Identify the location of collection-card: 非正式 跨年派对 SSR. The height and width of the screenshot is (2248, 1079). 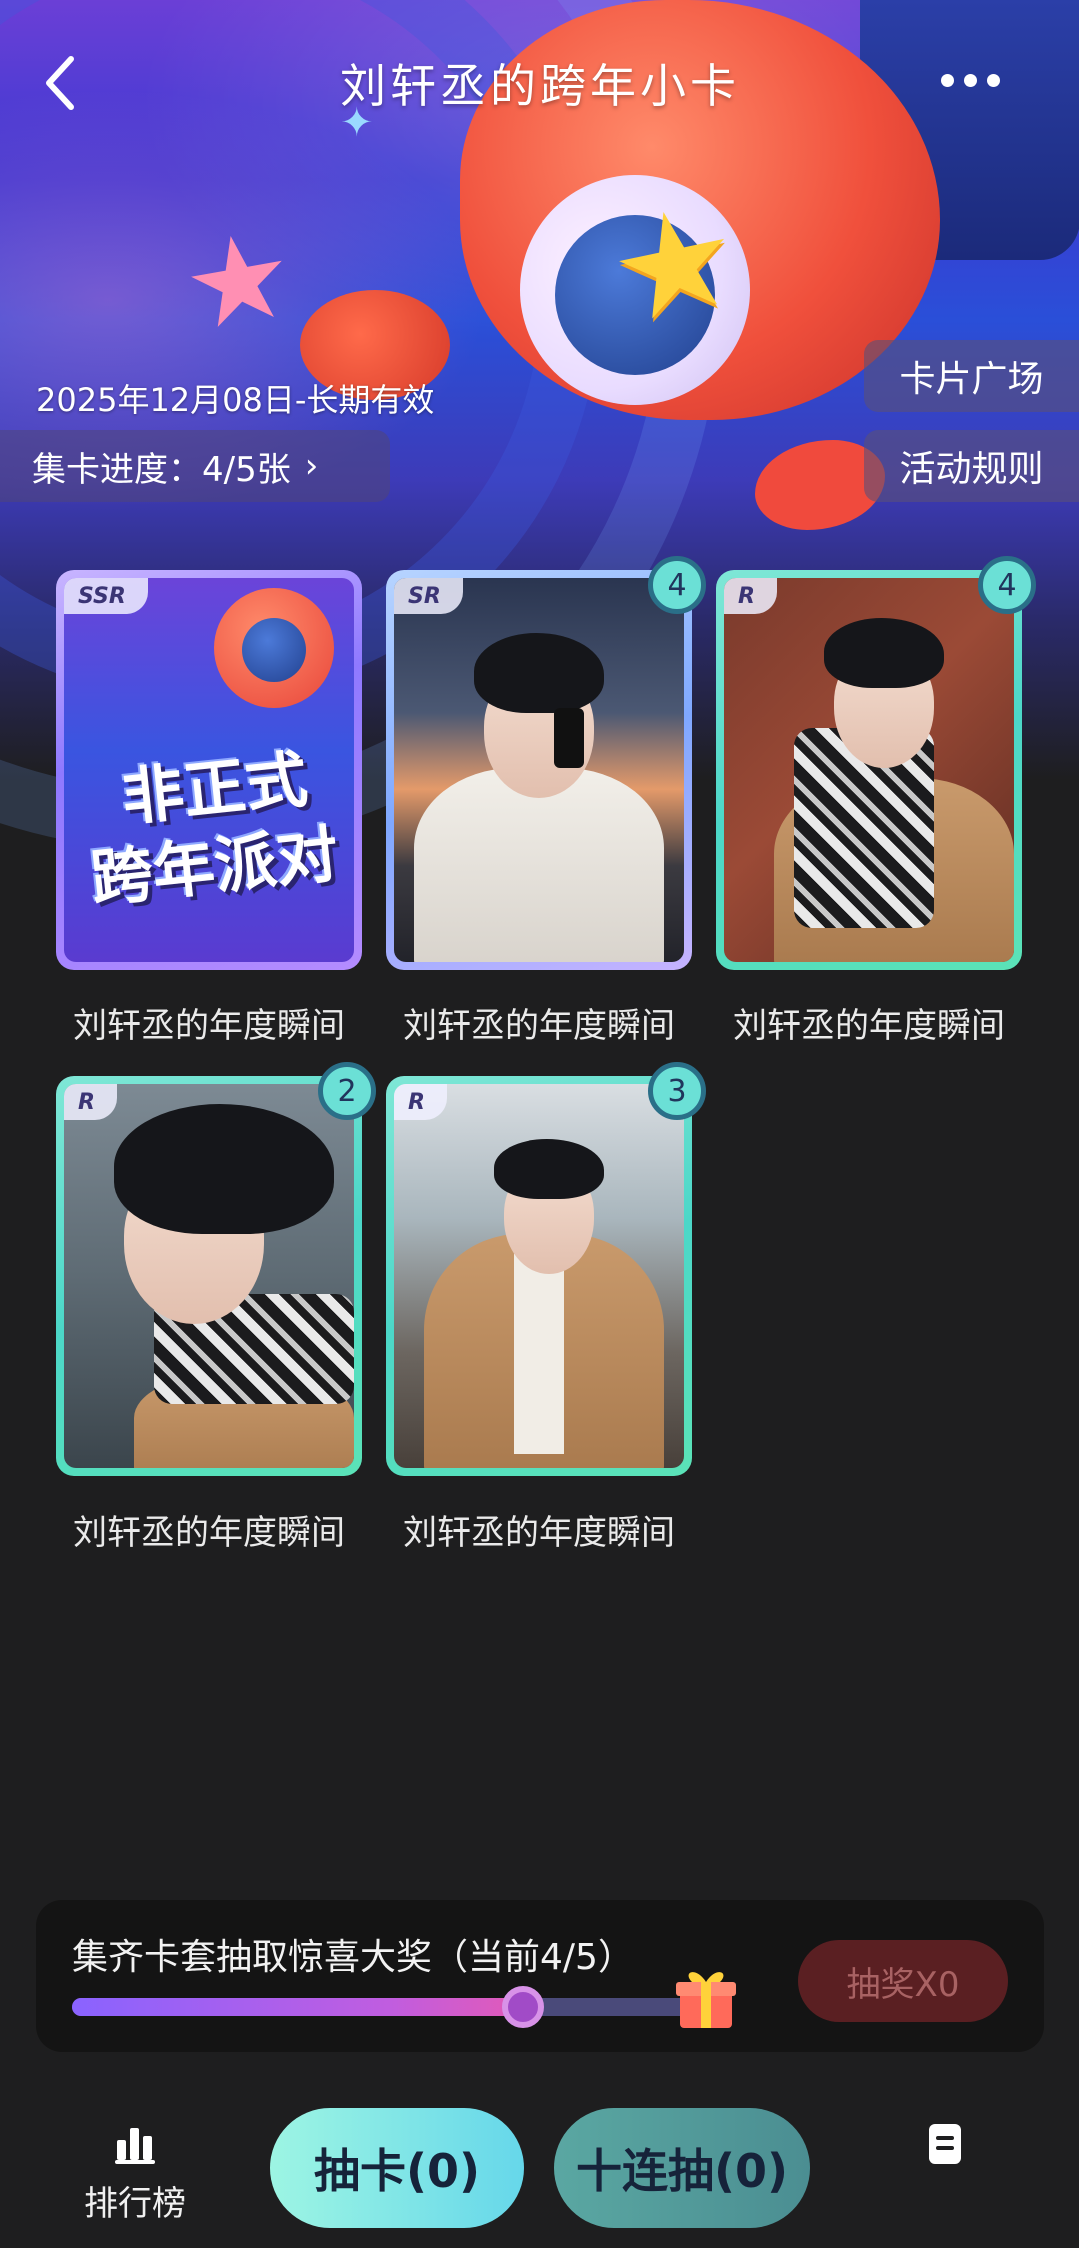
(209, 770).